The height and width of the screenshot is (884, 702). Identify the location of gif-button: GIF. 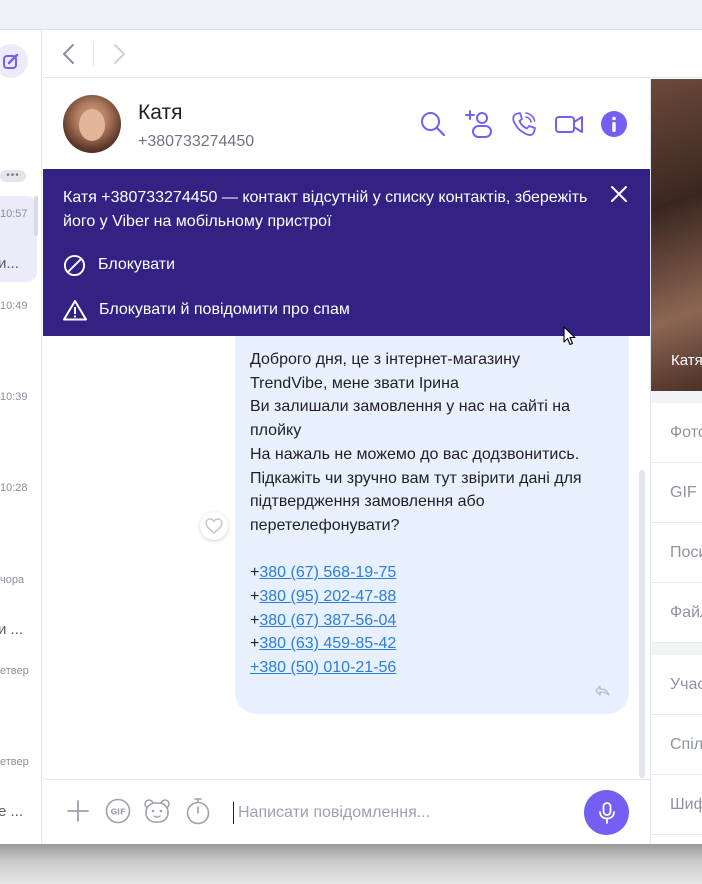
(118, 811).